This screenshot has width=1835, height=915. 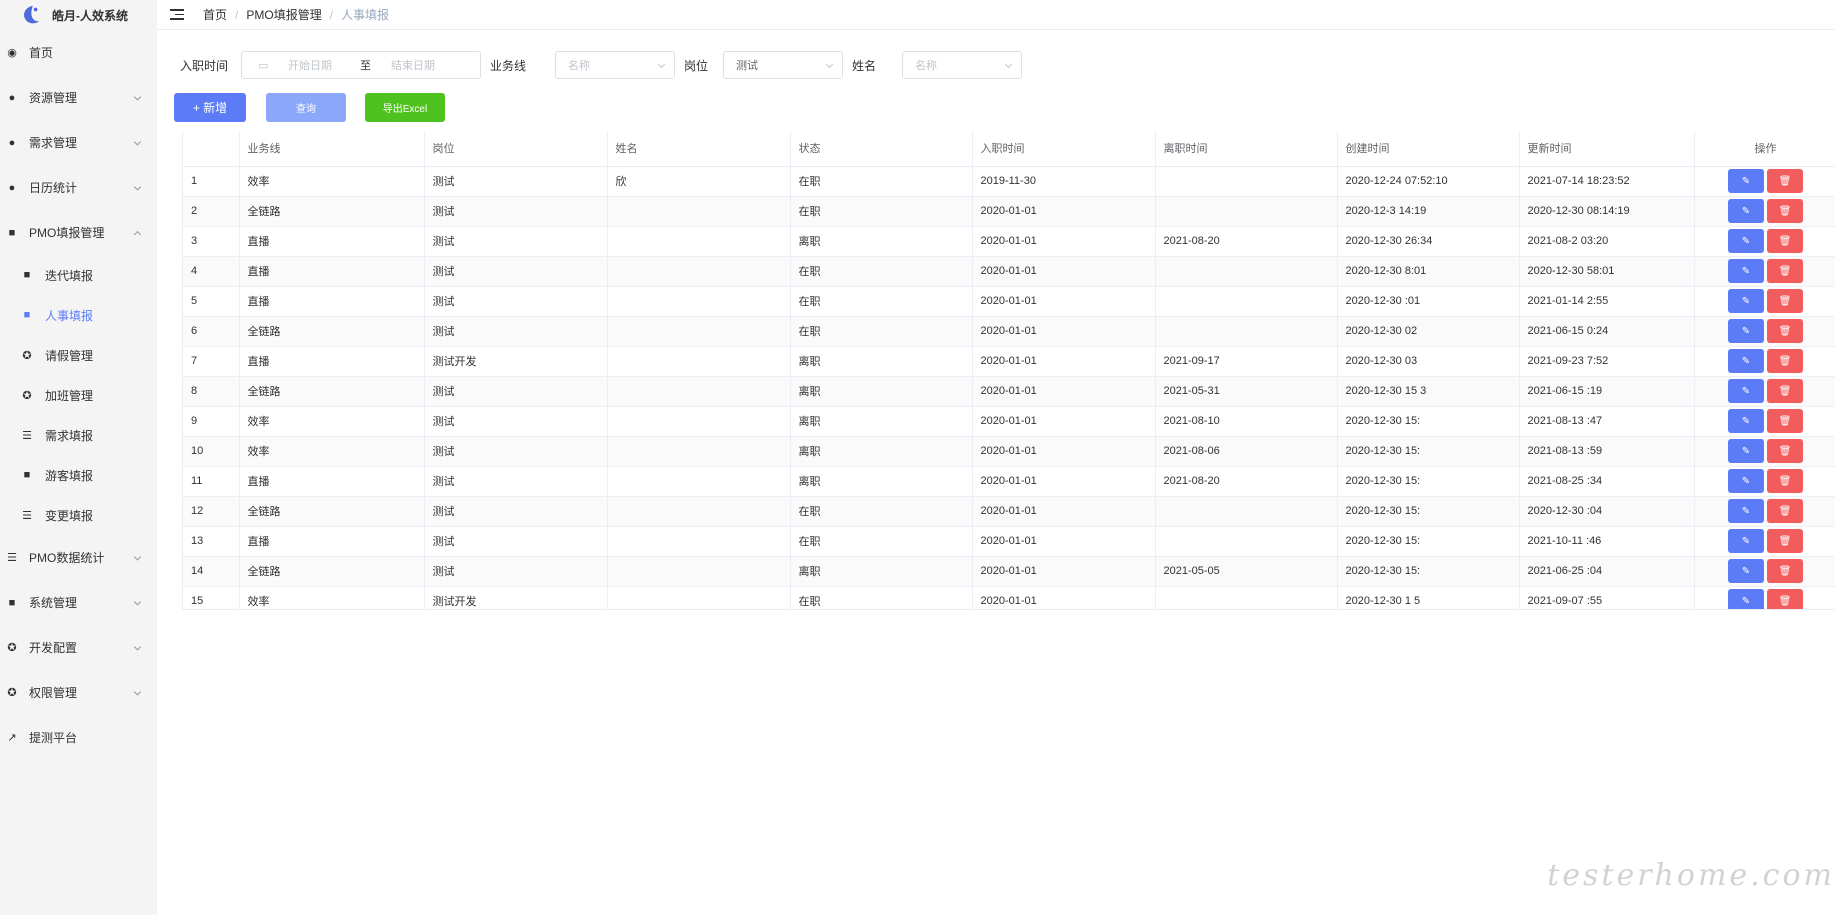 What do you see at coordinates (210, 107) in the screenshot?
I see `add-button: + 新增` at bounding box center [210, 107].